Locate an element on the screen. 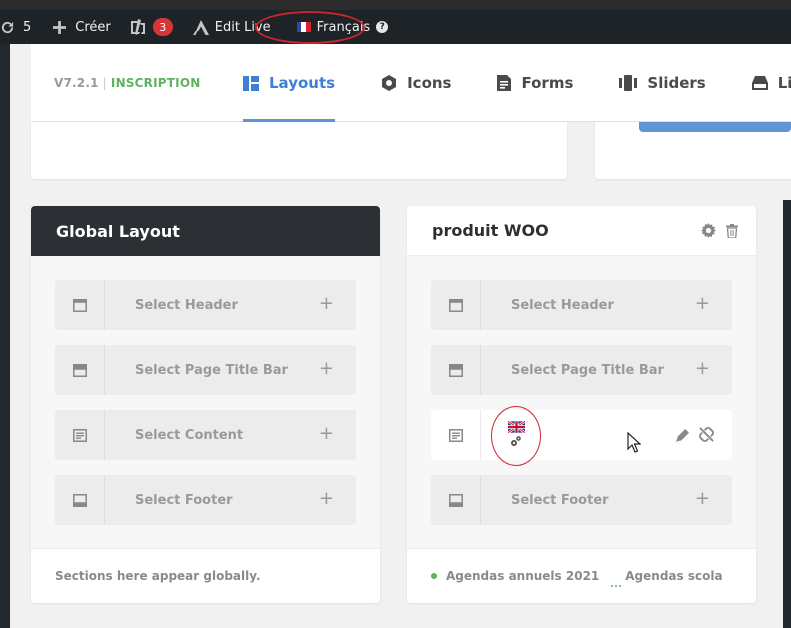  uk-flag-icon is located at coordinates (516, 427).